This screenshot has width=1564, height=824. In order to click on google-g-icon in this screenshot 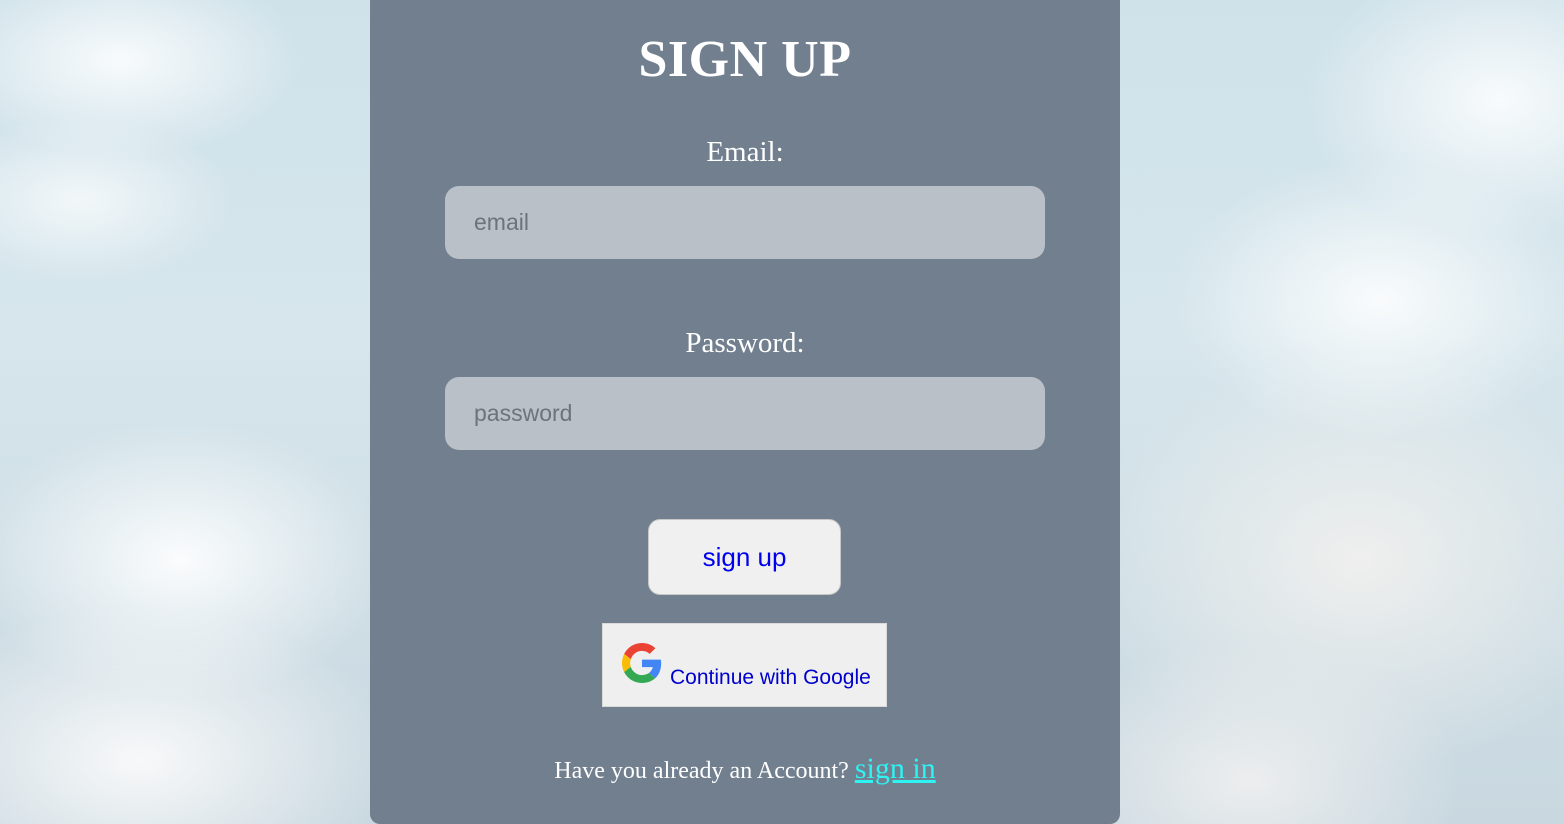, I will do `click(642, 663)`.